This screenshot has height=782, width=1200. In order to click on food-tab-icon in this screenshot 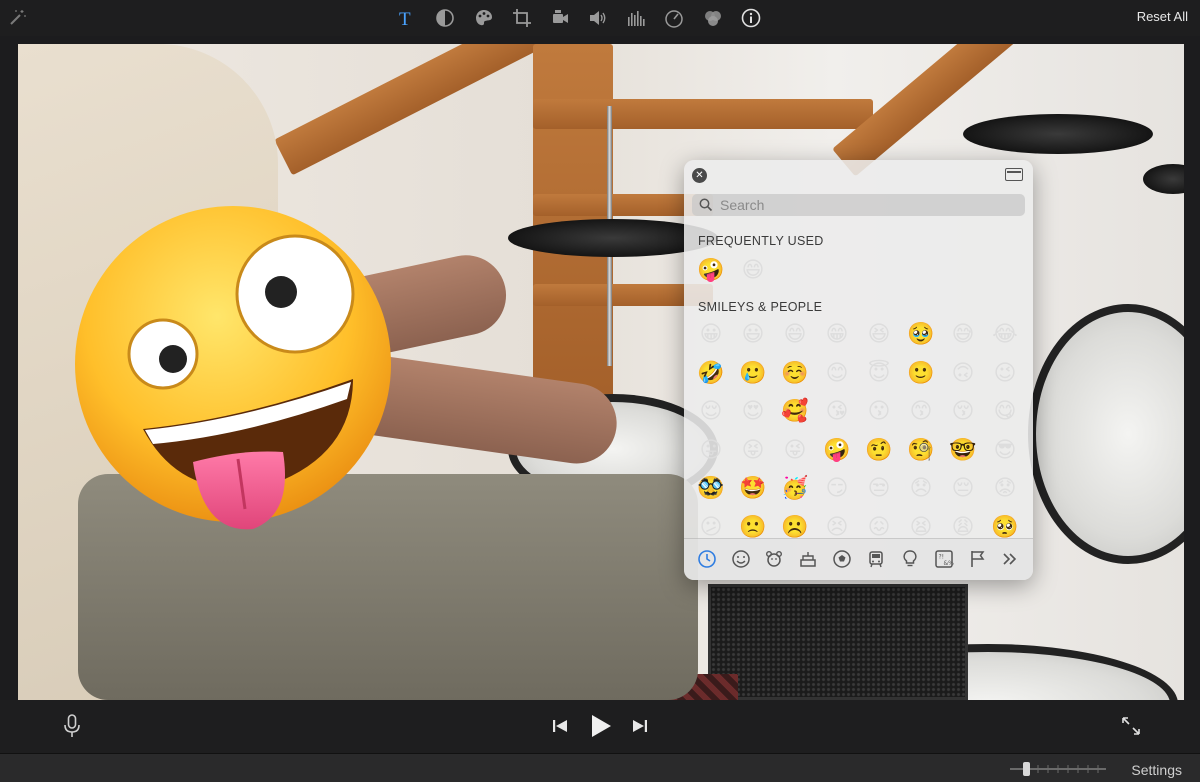, I will do `click(809, 560)`.